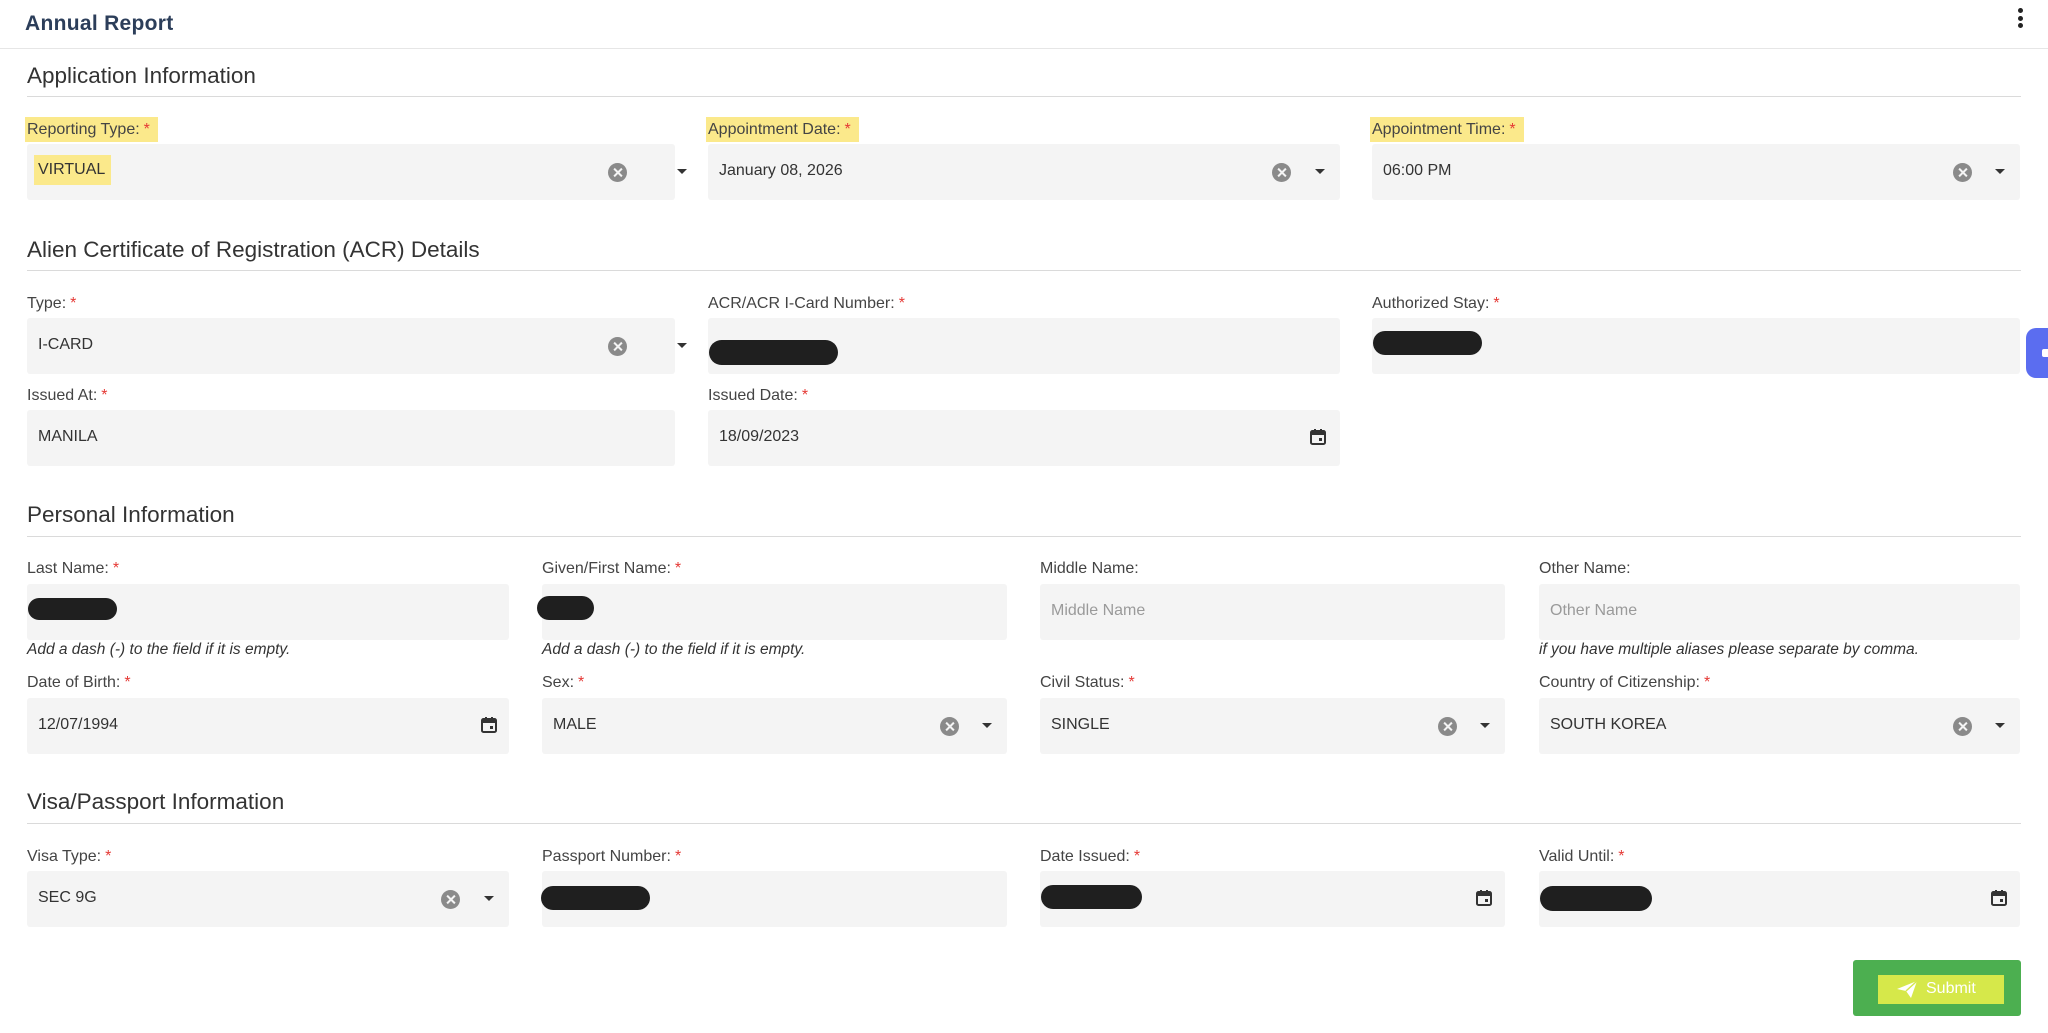 The height and width of the screenshot is (1033, 2048). What do you see at coordinates (1779, 612) in the screenshot?
I see `other-name-input: Other Name` at bounding box center [1779, 612].